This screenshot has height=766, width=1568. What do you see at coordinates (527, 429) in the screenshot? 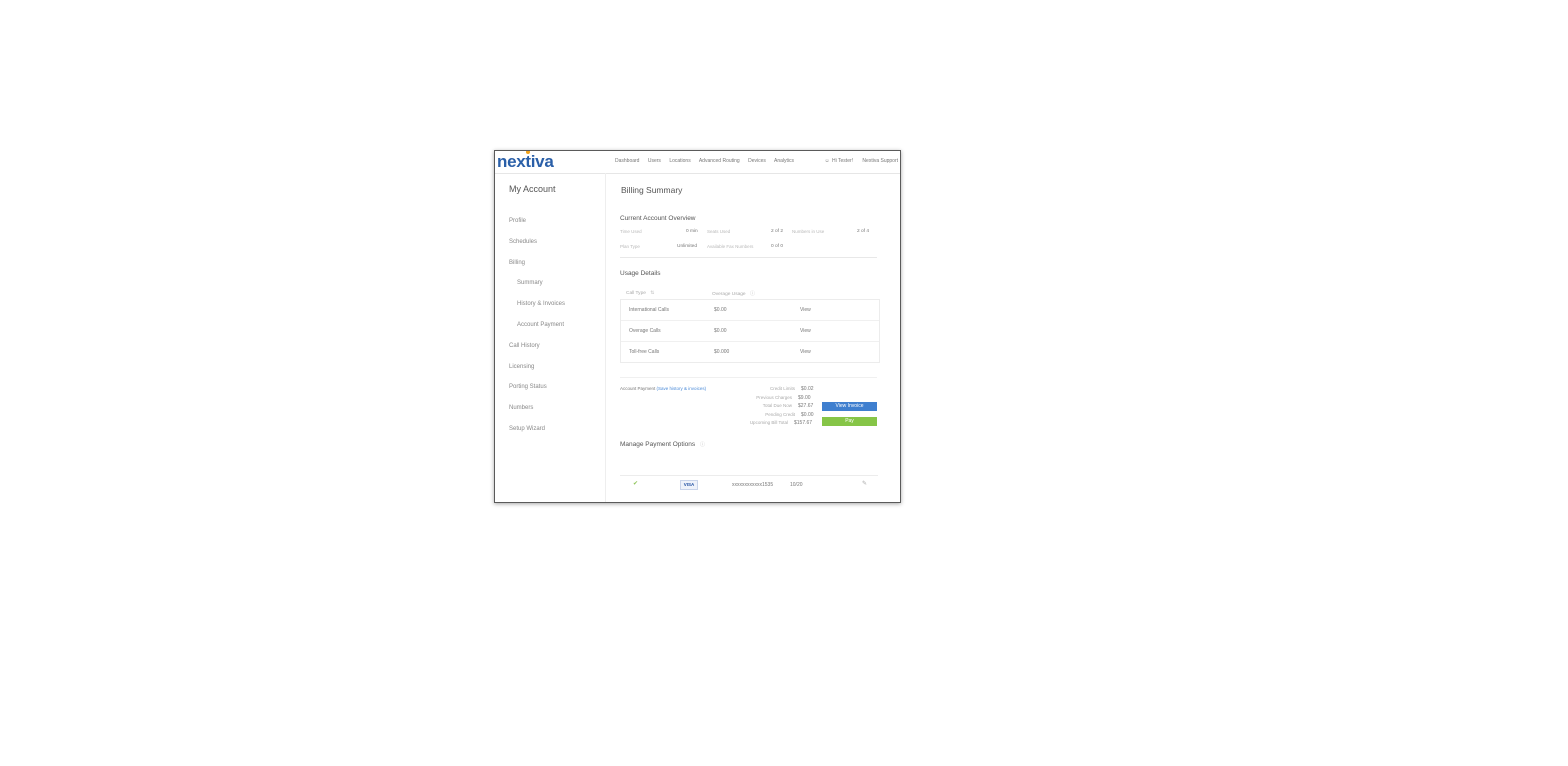
I see `sidebar-item-setup-wizard: Setup Wizard` at bounding box center [527, 429].